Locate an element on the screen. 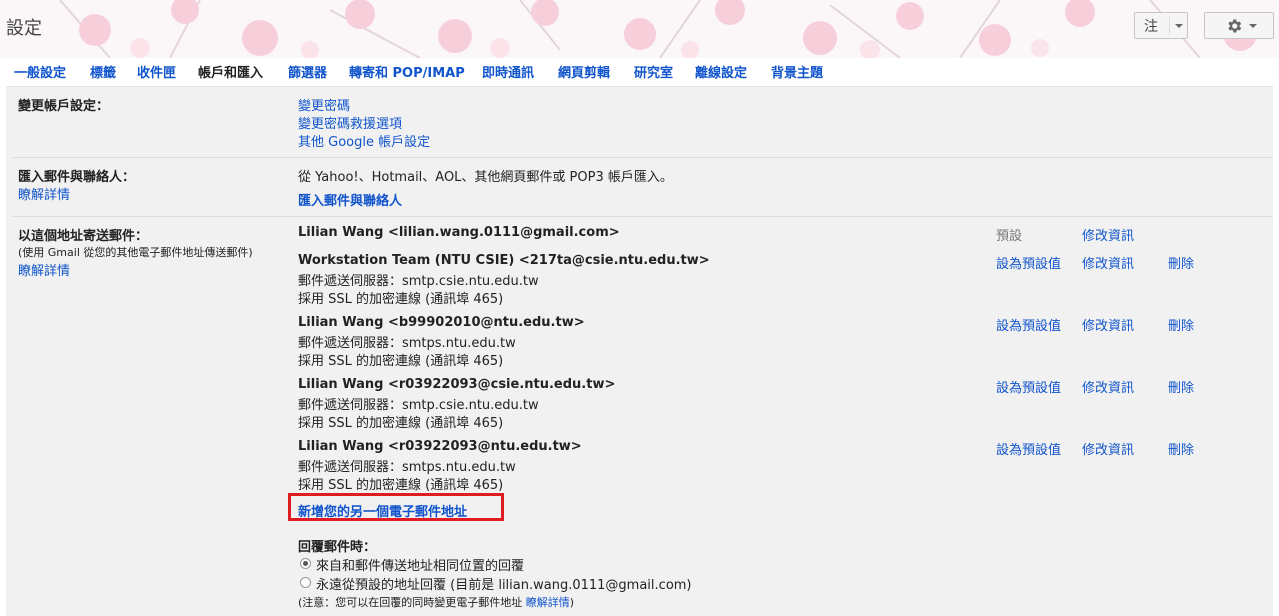 The height and width of the screenshot is (616, 1279). send-as-address: Lilian Wang <b99902010@ntu.edu.tw> is located at coordinates (441, 322).